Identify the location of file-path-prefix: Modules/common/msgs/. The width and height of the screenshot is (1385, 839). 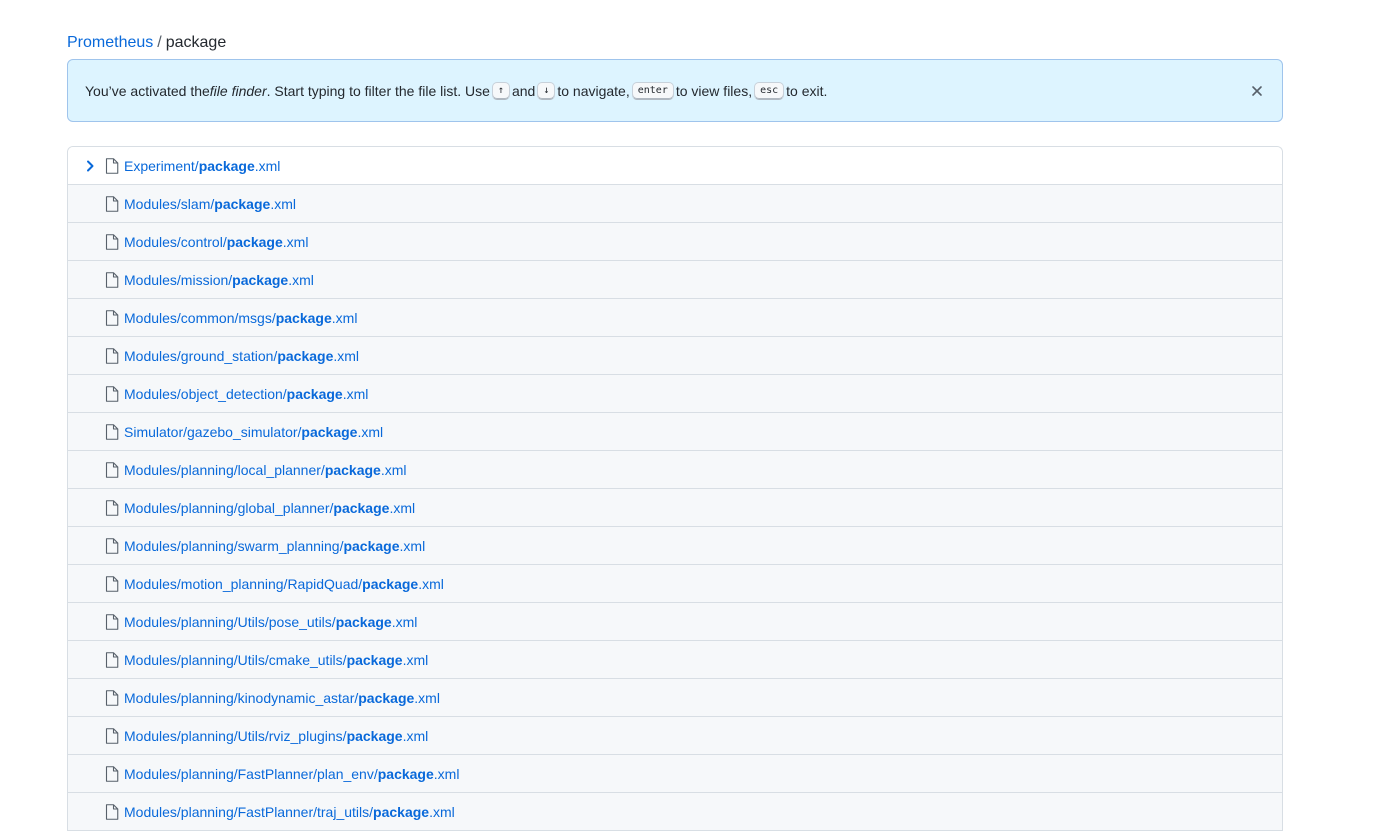
(200, 318).